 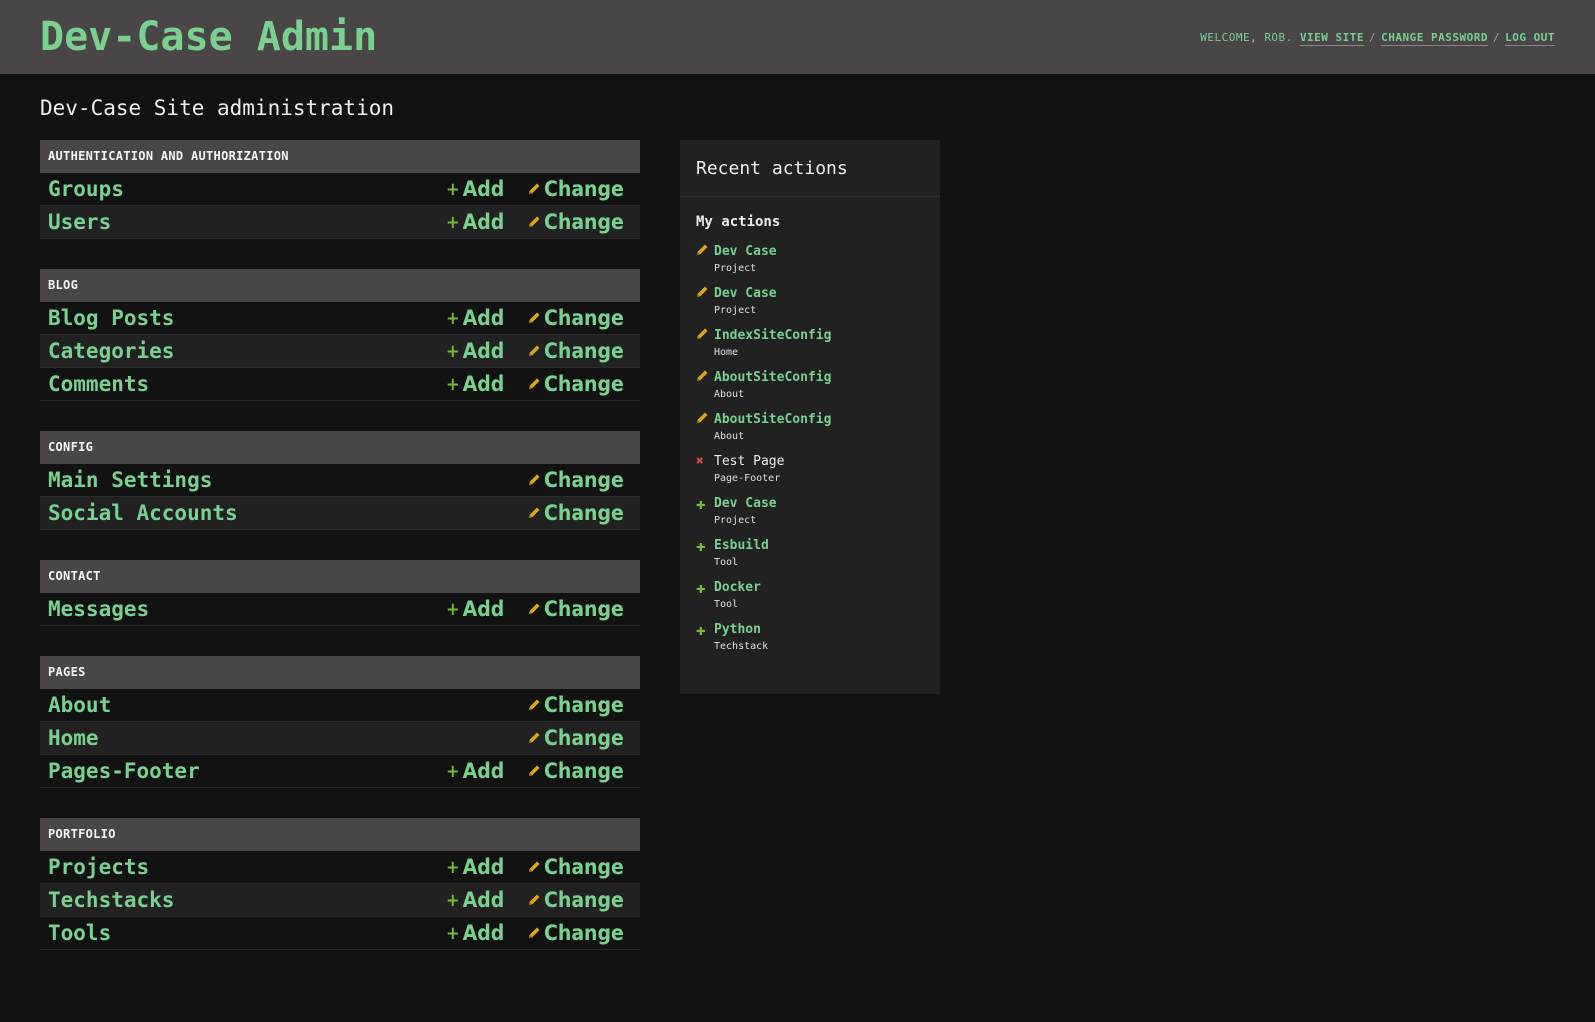 What do you see at coordinates (247, 480) in the screenshot?
I see `model-link: Main Settings` at bounding box center [247, 480].